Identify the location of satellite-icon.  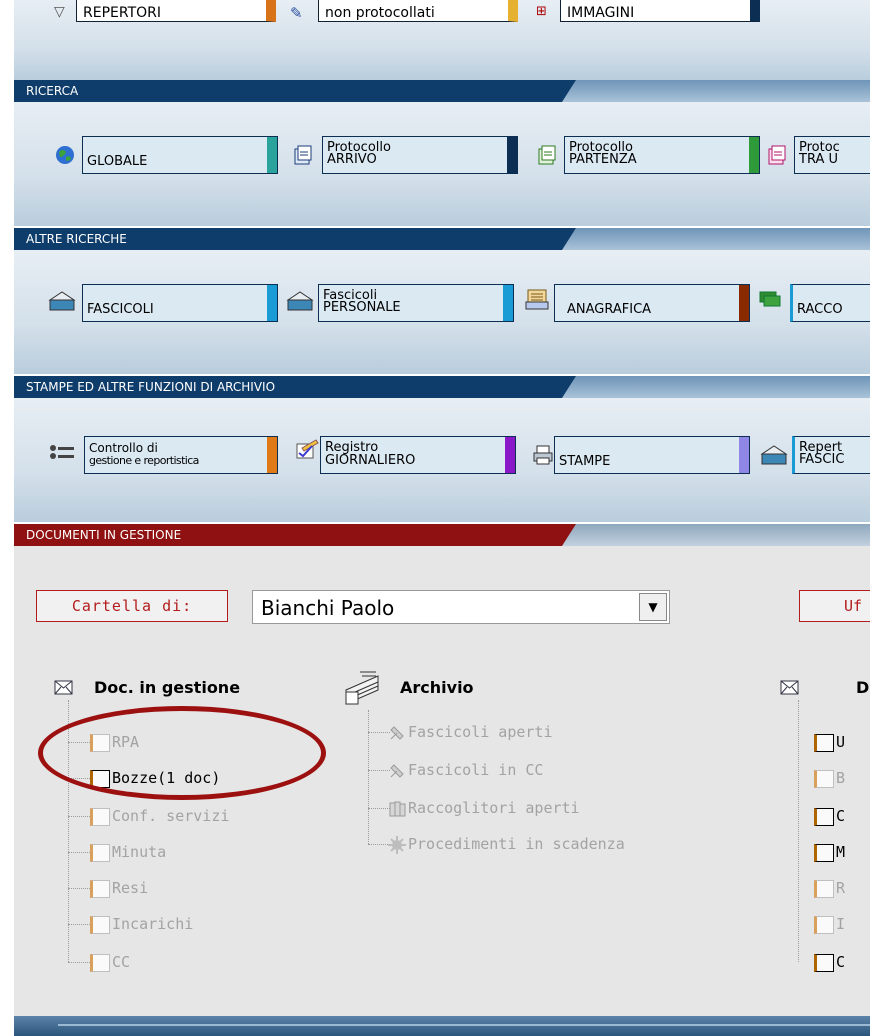
(397, 771).